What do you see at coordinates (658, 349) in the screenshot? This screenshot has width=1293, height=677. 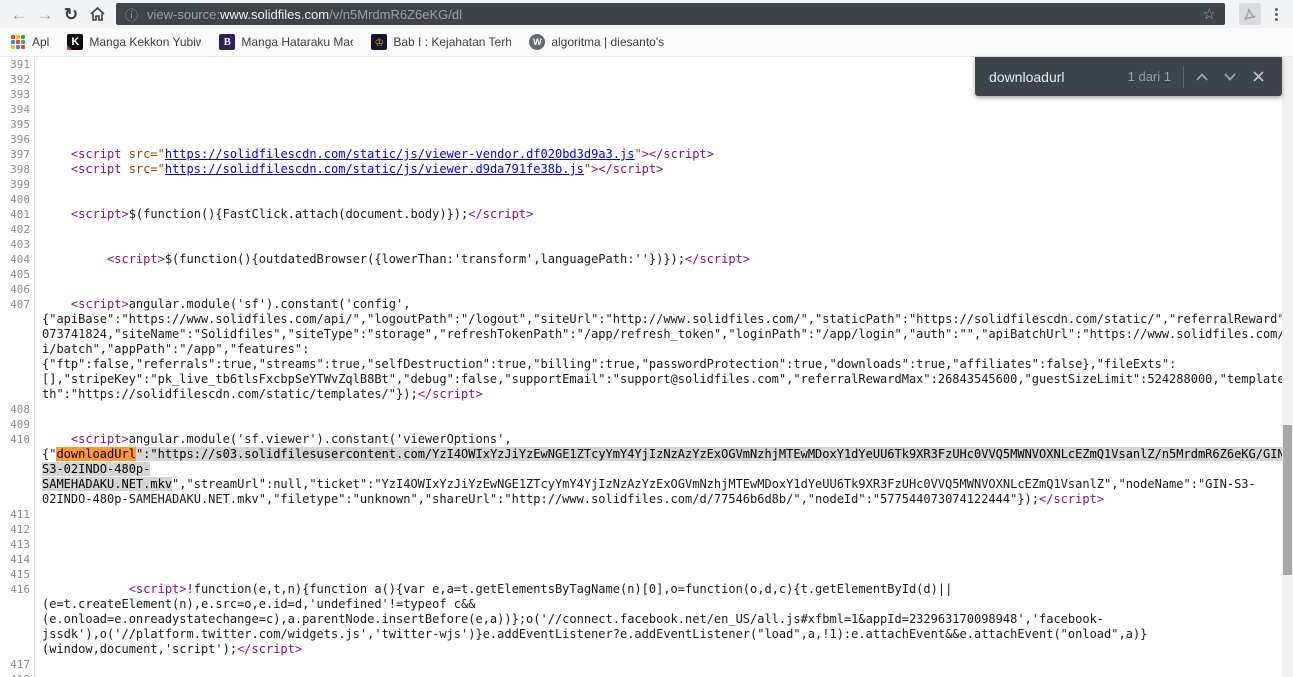 I see `code-line-text: i/batch","appPath":"/app","features":` at bounding box center [658, 349].